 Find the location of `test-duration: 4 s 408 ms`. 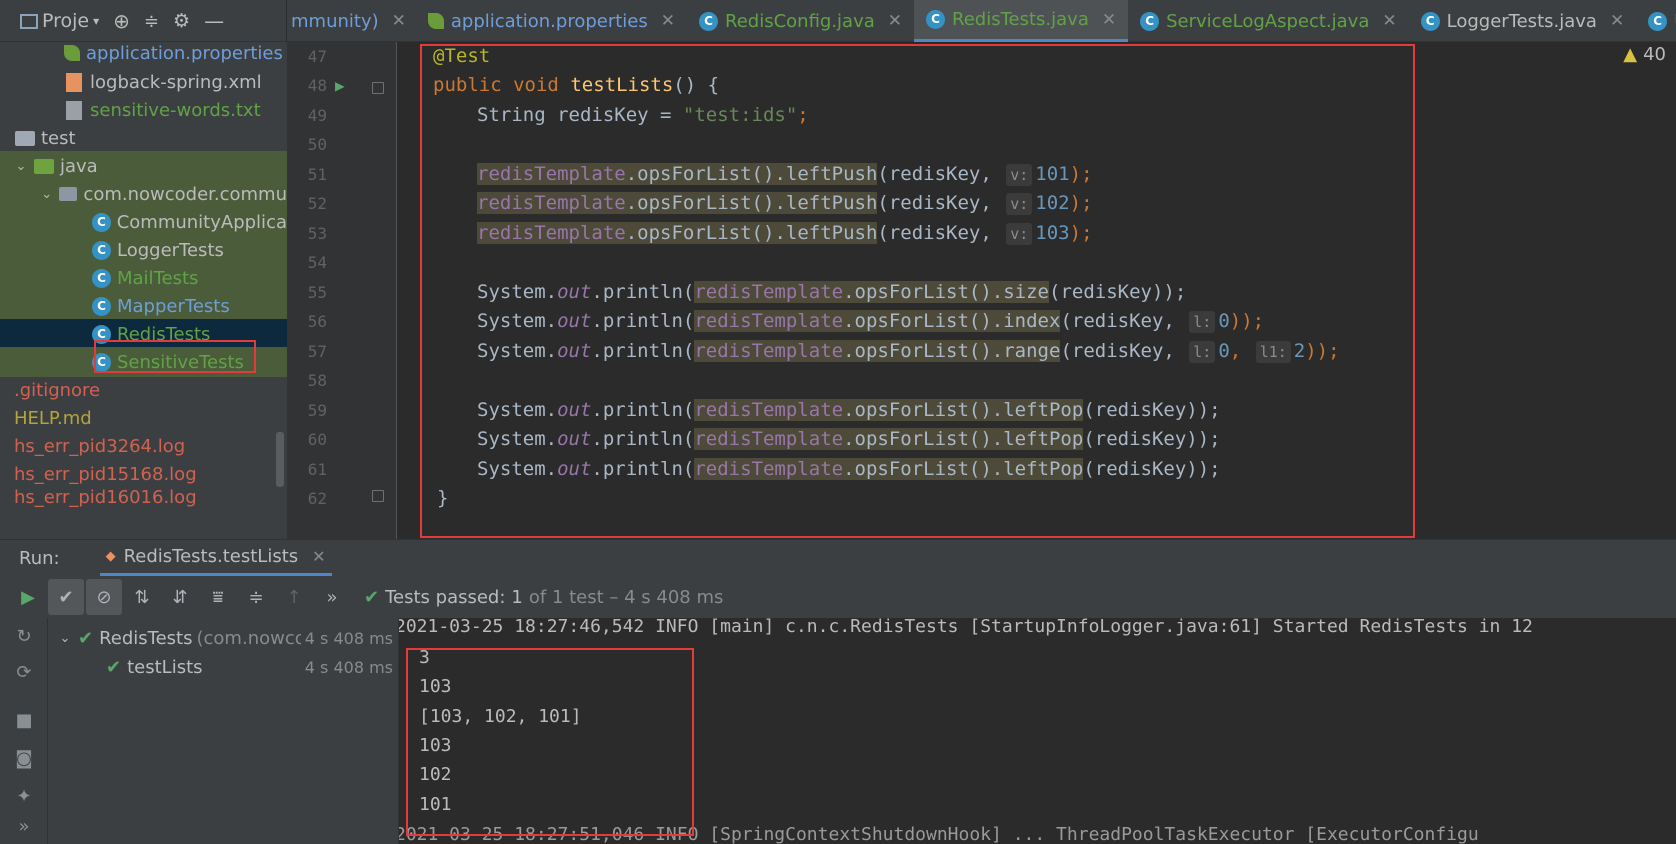

test-duration: 4 s 408 ms is located at coordinates (348, 667).